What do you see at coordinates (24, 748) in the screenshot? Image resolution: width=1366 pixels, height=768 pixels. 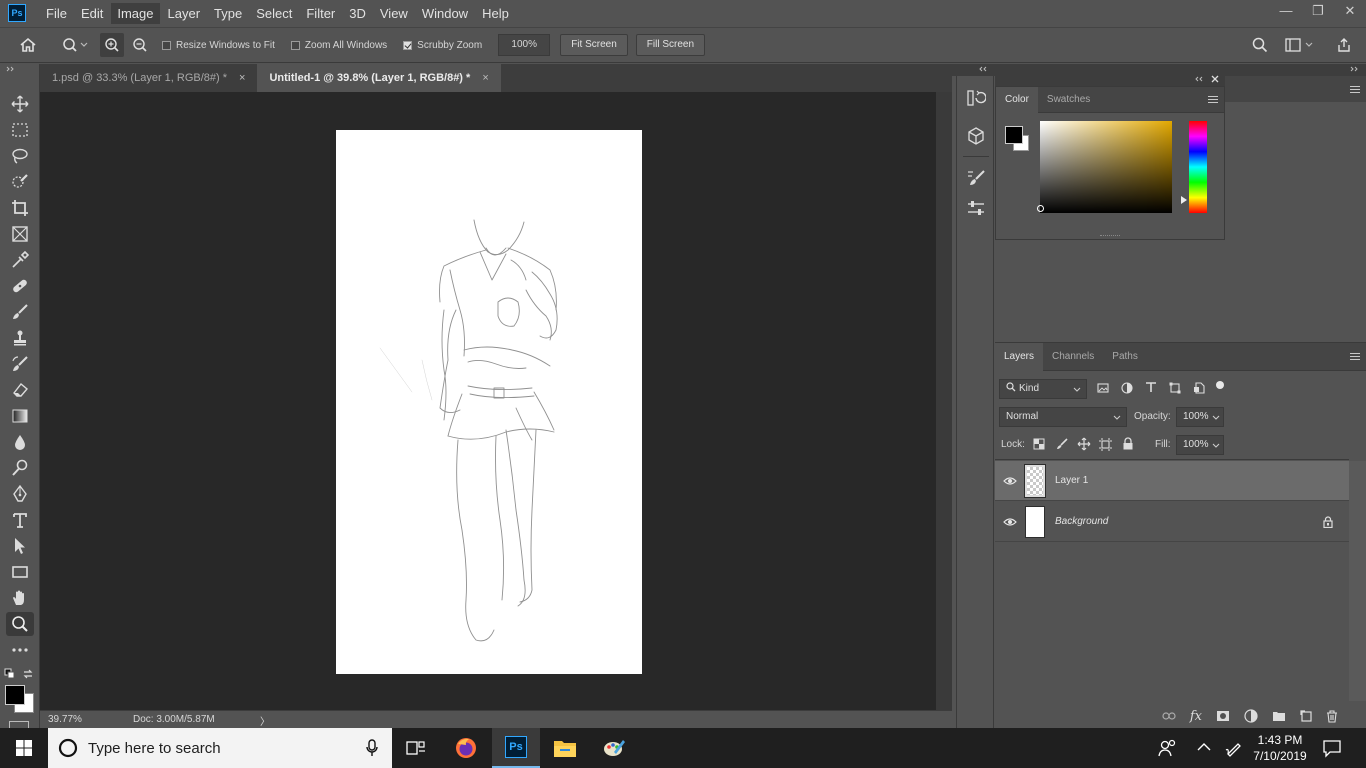 I see `windows-start-icon` at bounding box center [24, 748].